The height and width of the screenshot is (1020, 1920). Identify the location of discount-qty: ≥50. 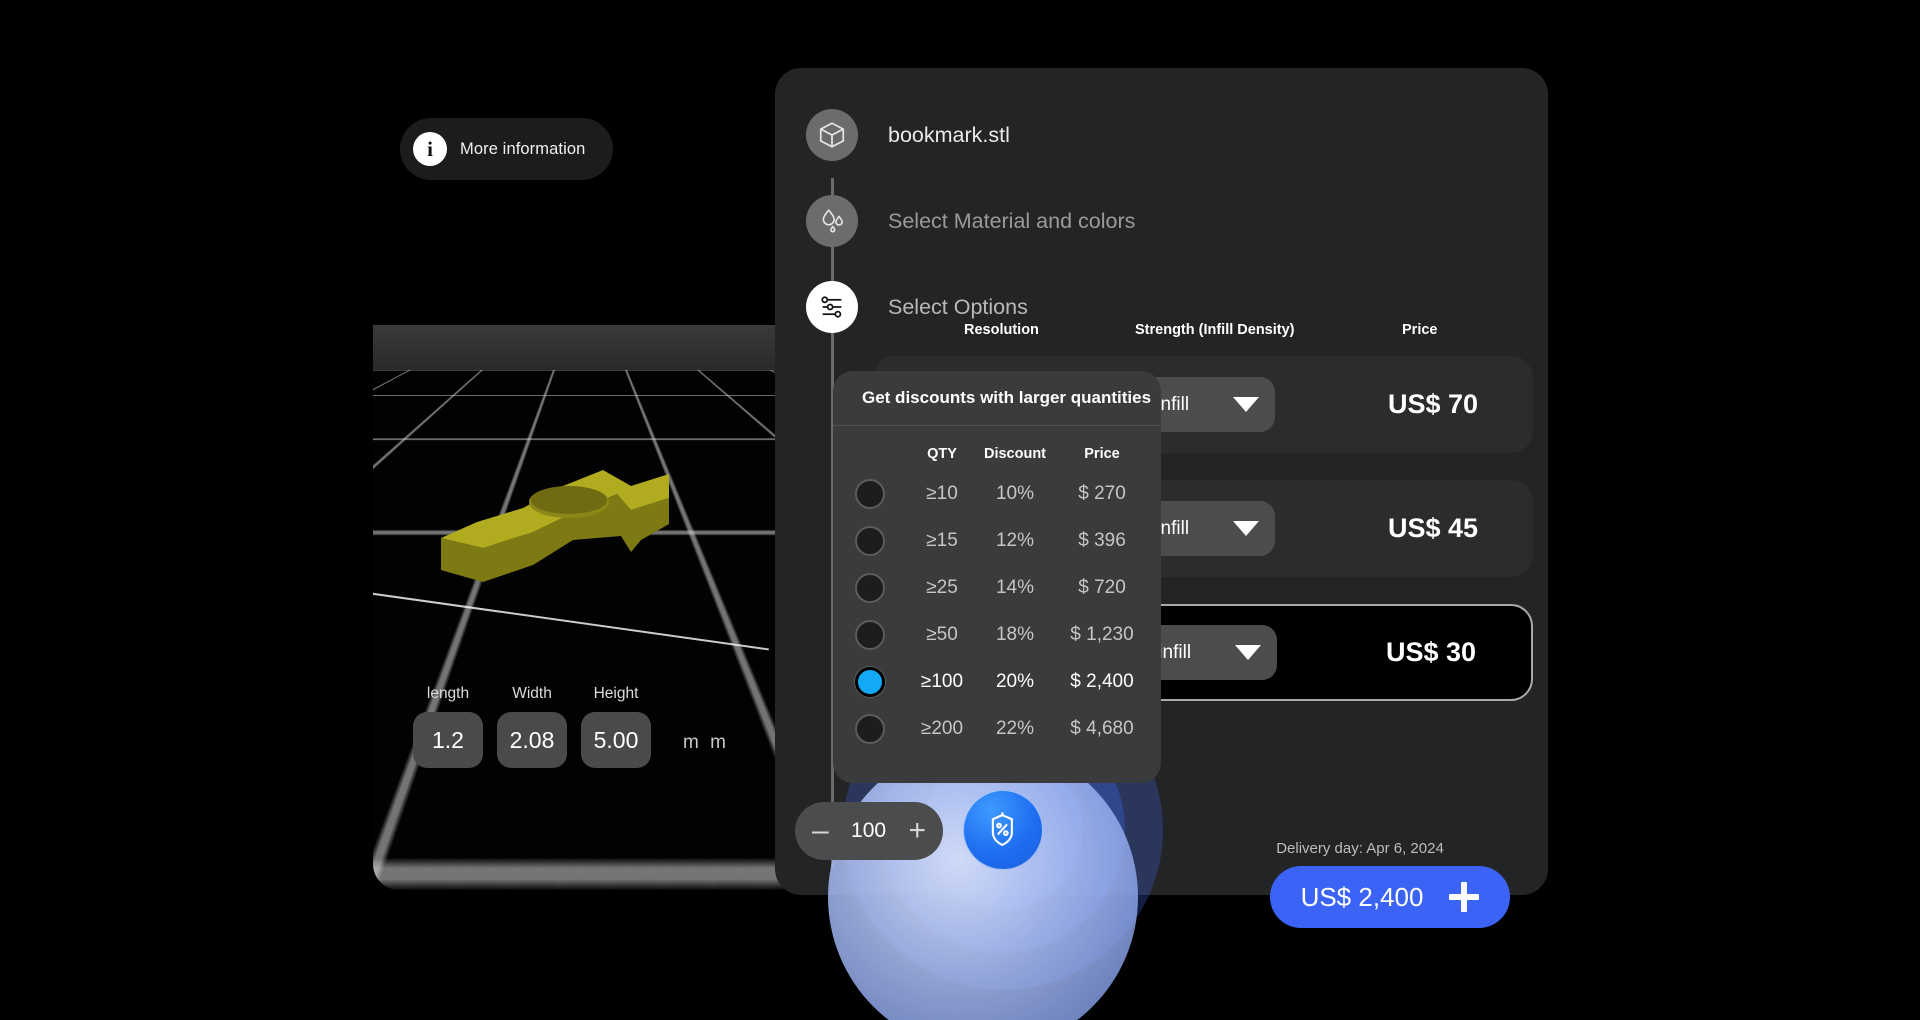
(942, 634).